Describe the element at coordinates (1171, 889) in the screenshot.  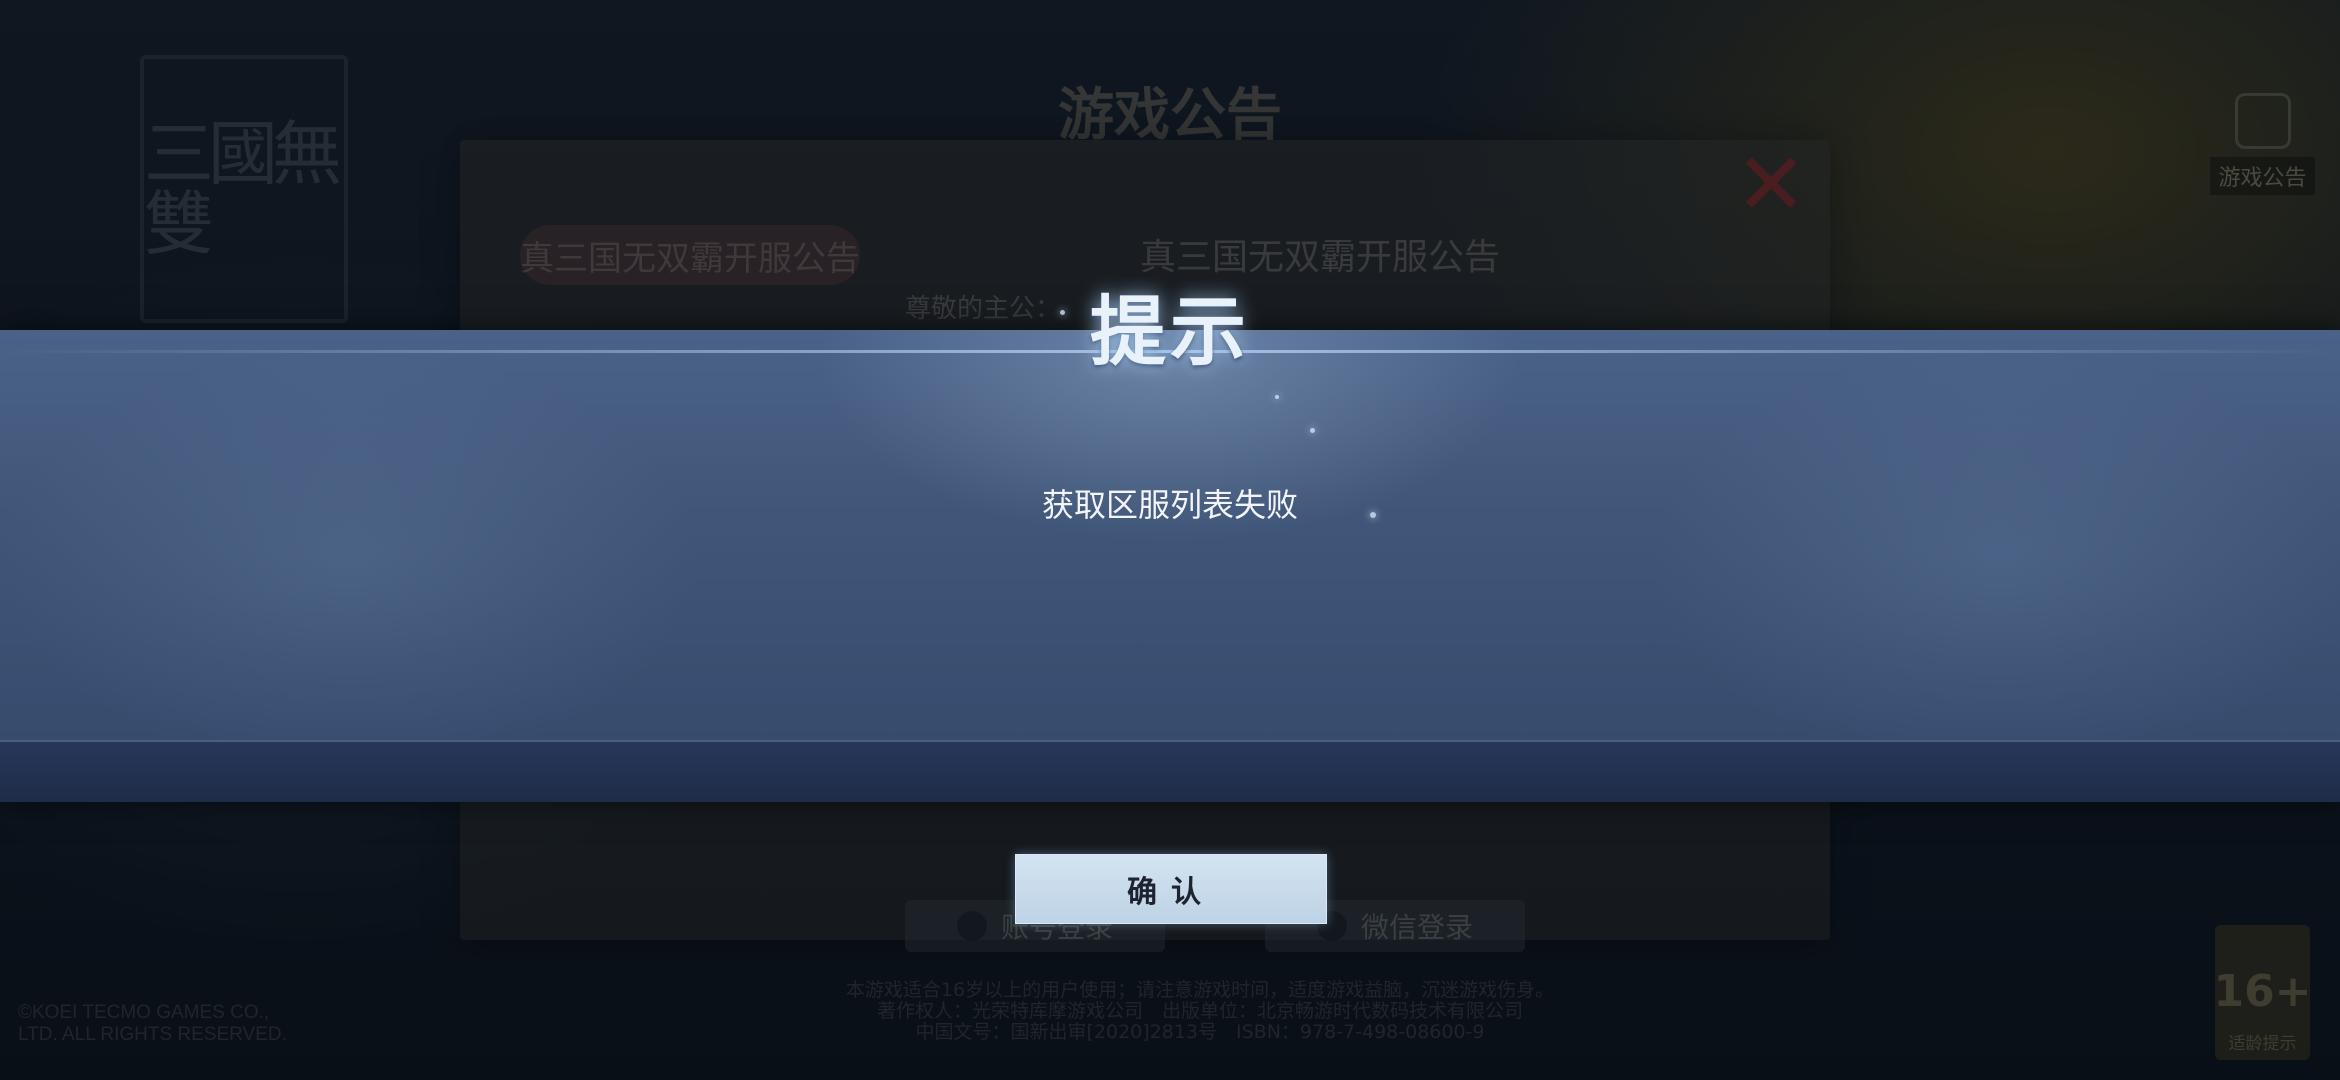
I see `confirm-button: 确认` at that location.